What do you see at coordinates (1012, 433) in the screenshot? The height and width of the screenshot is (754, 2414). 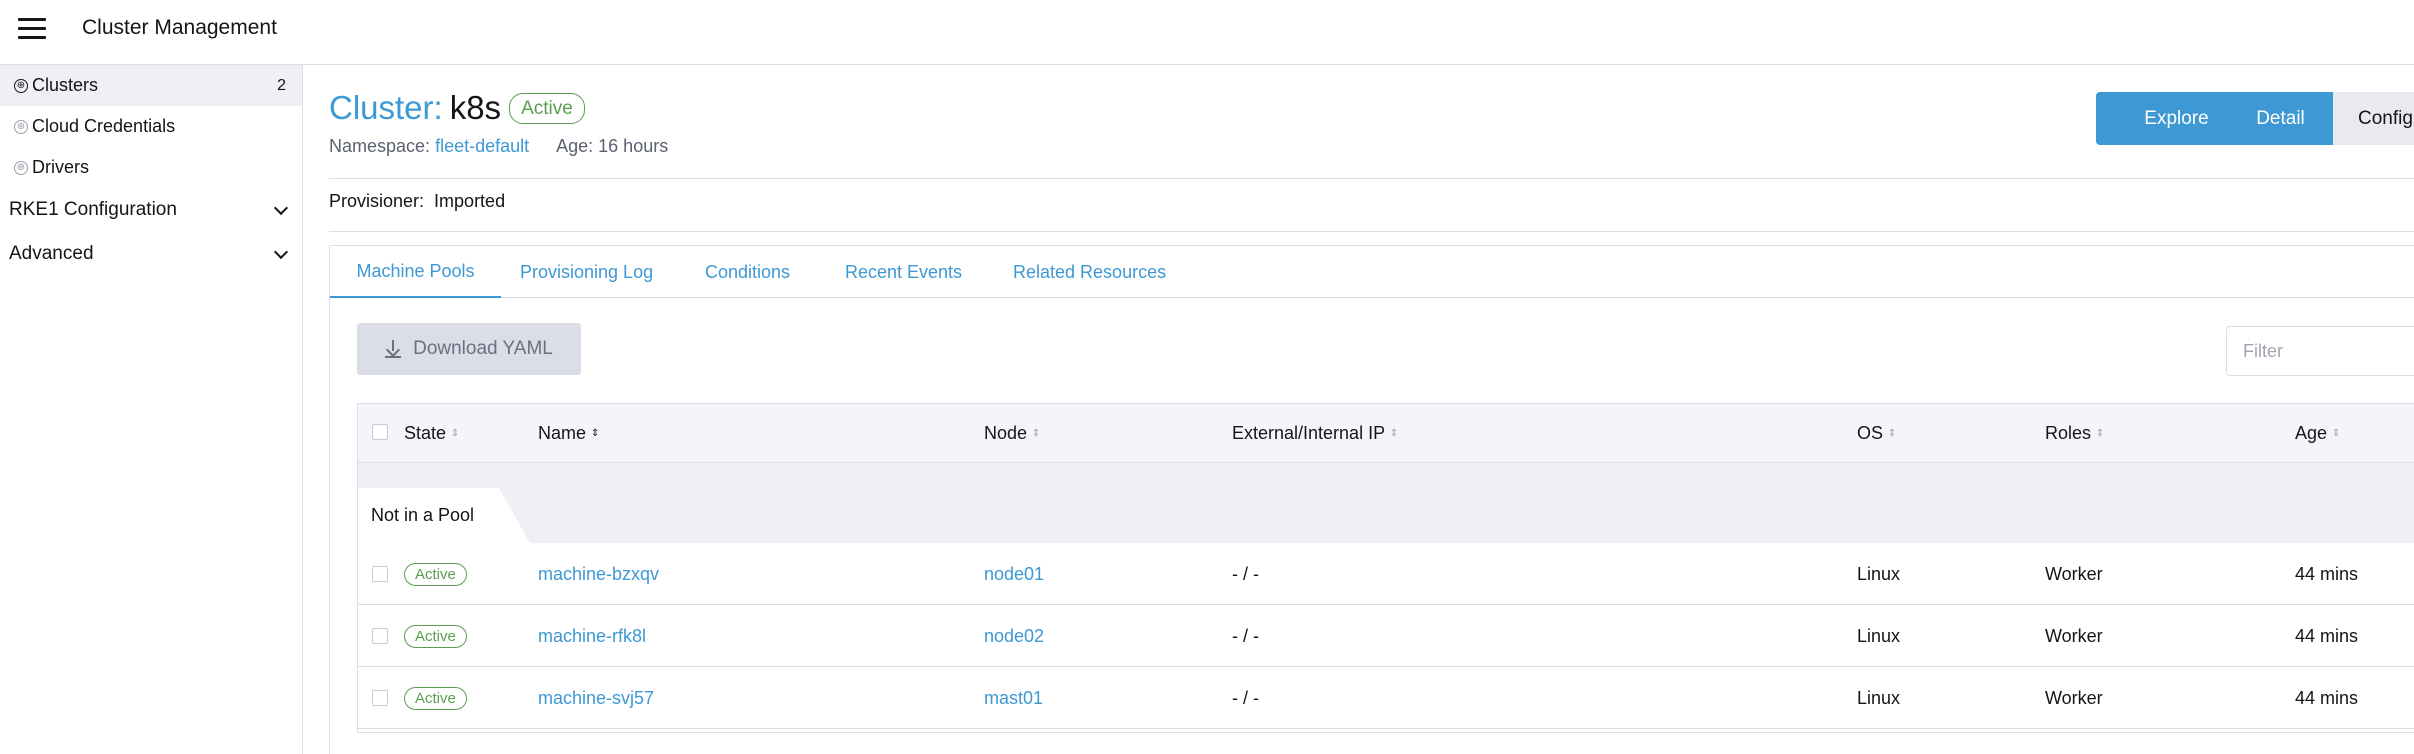 I see `column-header-node: Node ⇕` at bounding box center [1012, 433].